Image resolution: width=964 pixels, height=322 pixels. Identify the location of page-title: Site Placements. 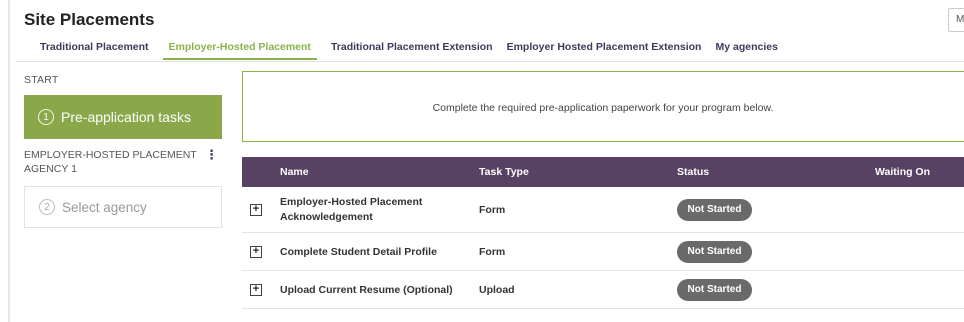
(89, 19).